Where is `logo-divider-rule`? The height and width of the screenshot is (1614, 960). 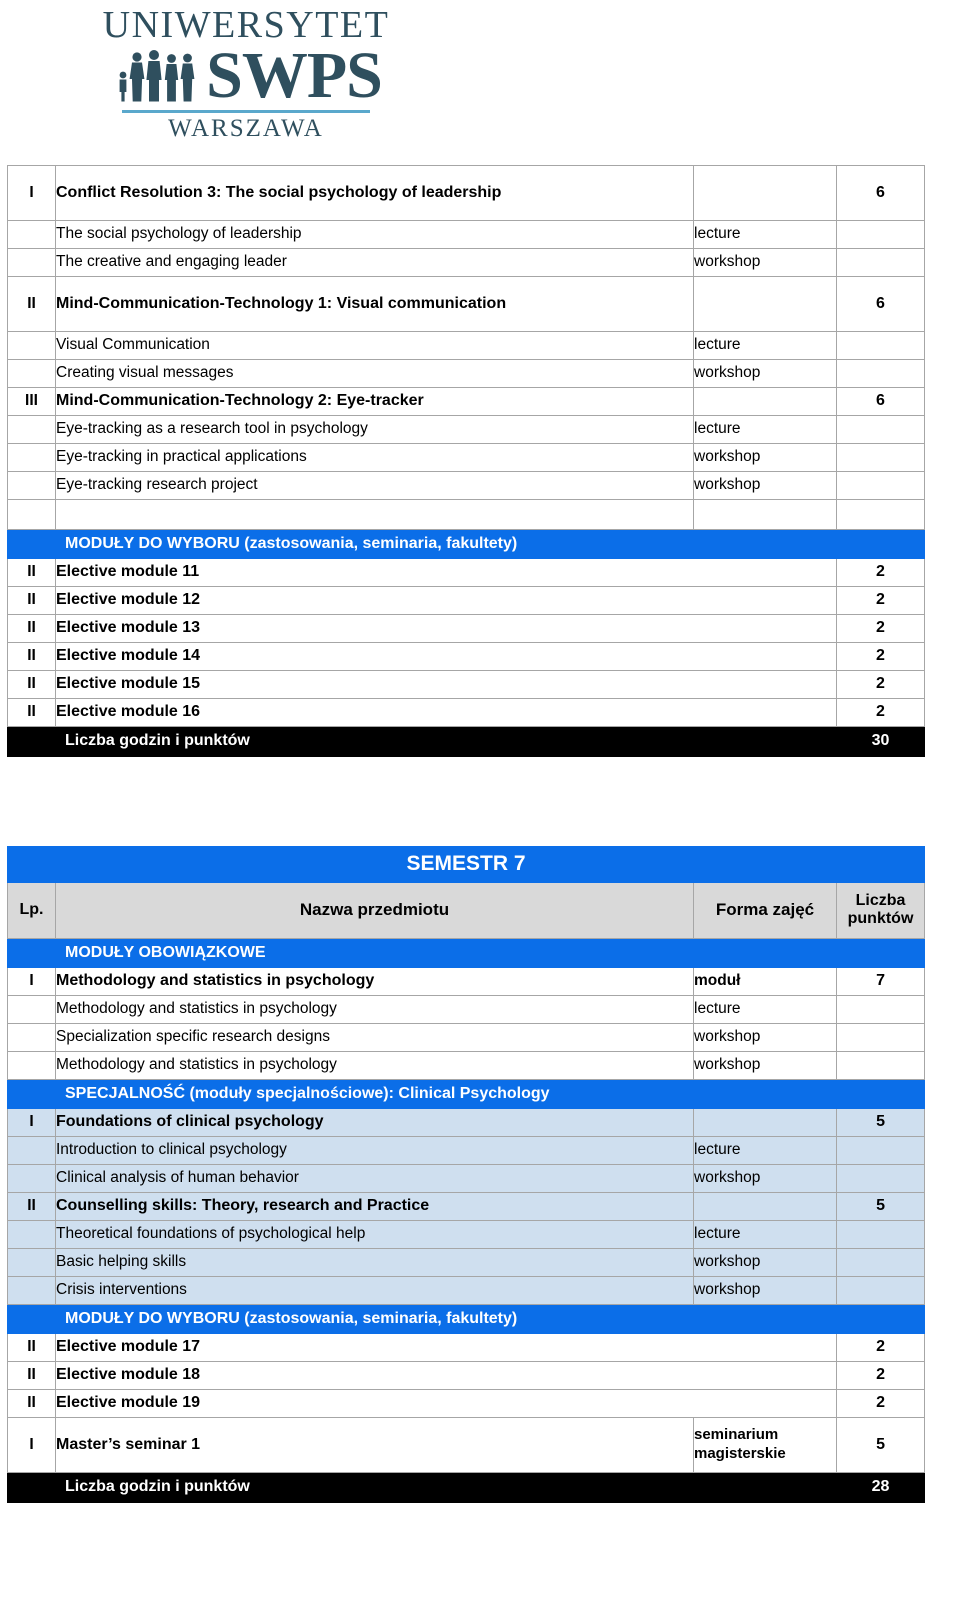
logo-divider-rule is located at coordinates (246, 111).